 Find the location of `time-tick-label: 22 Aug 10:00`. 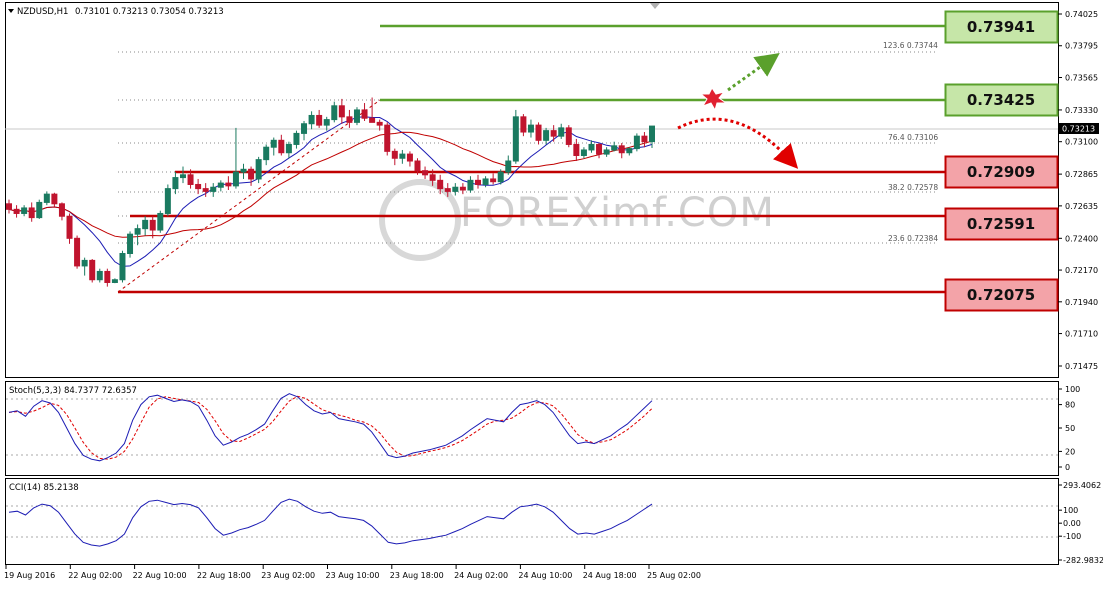

time-tick-label: 22 Aug 10:00 is located at coordinates (160, 575).